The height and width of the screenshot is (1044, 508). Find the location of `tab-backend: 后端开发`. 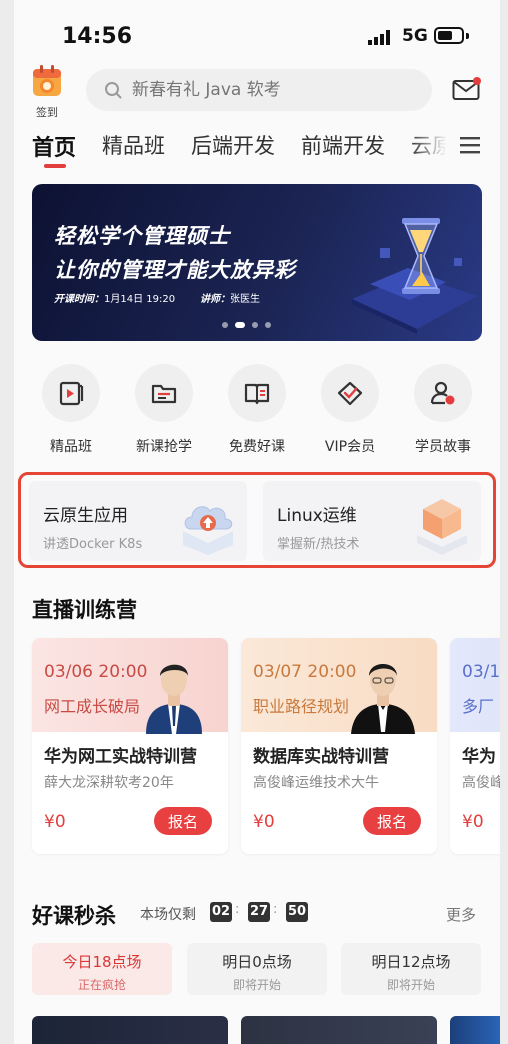

tab-backend: 后端开发 is located at coordinates (233, 145).